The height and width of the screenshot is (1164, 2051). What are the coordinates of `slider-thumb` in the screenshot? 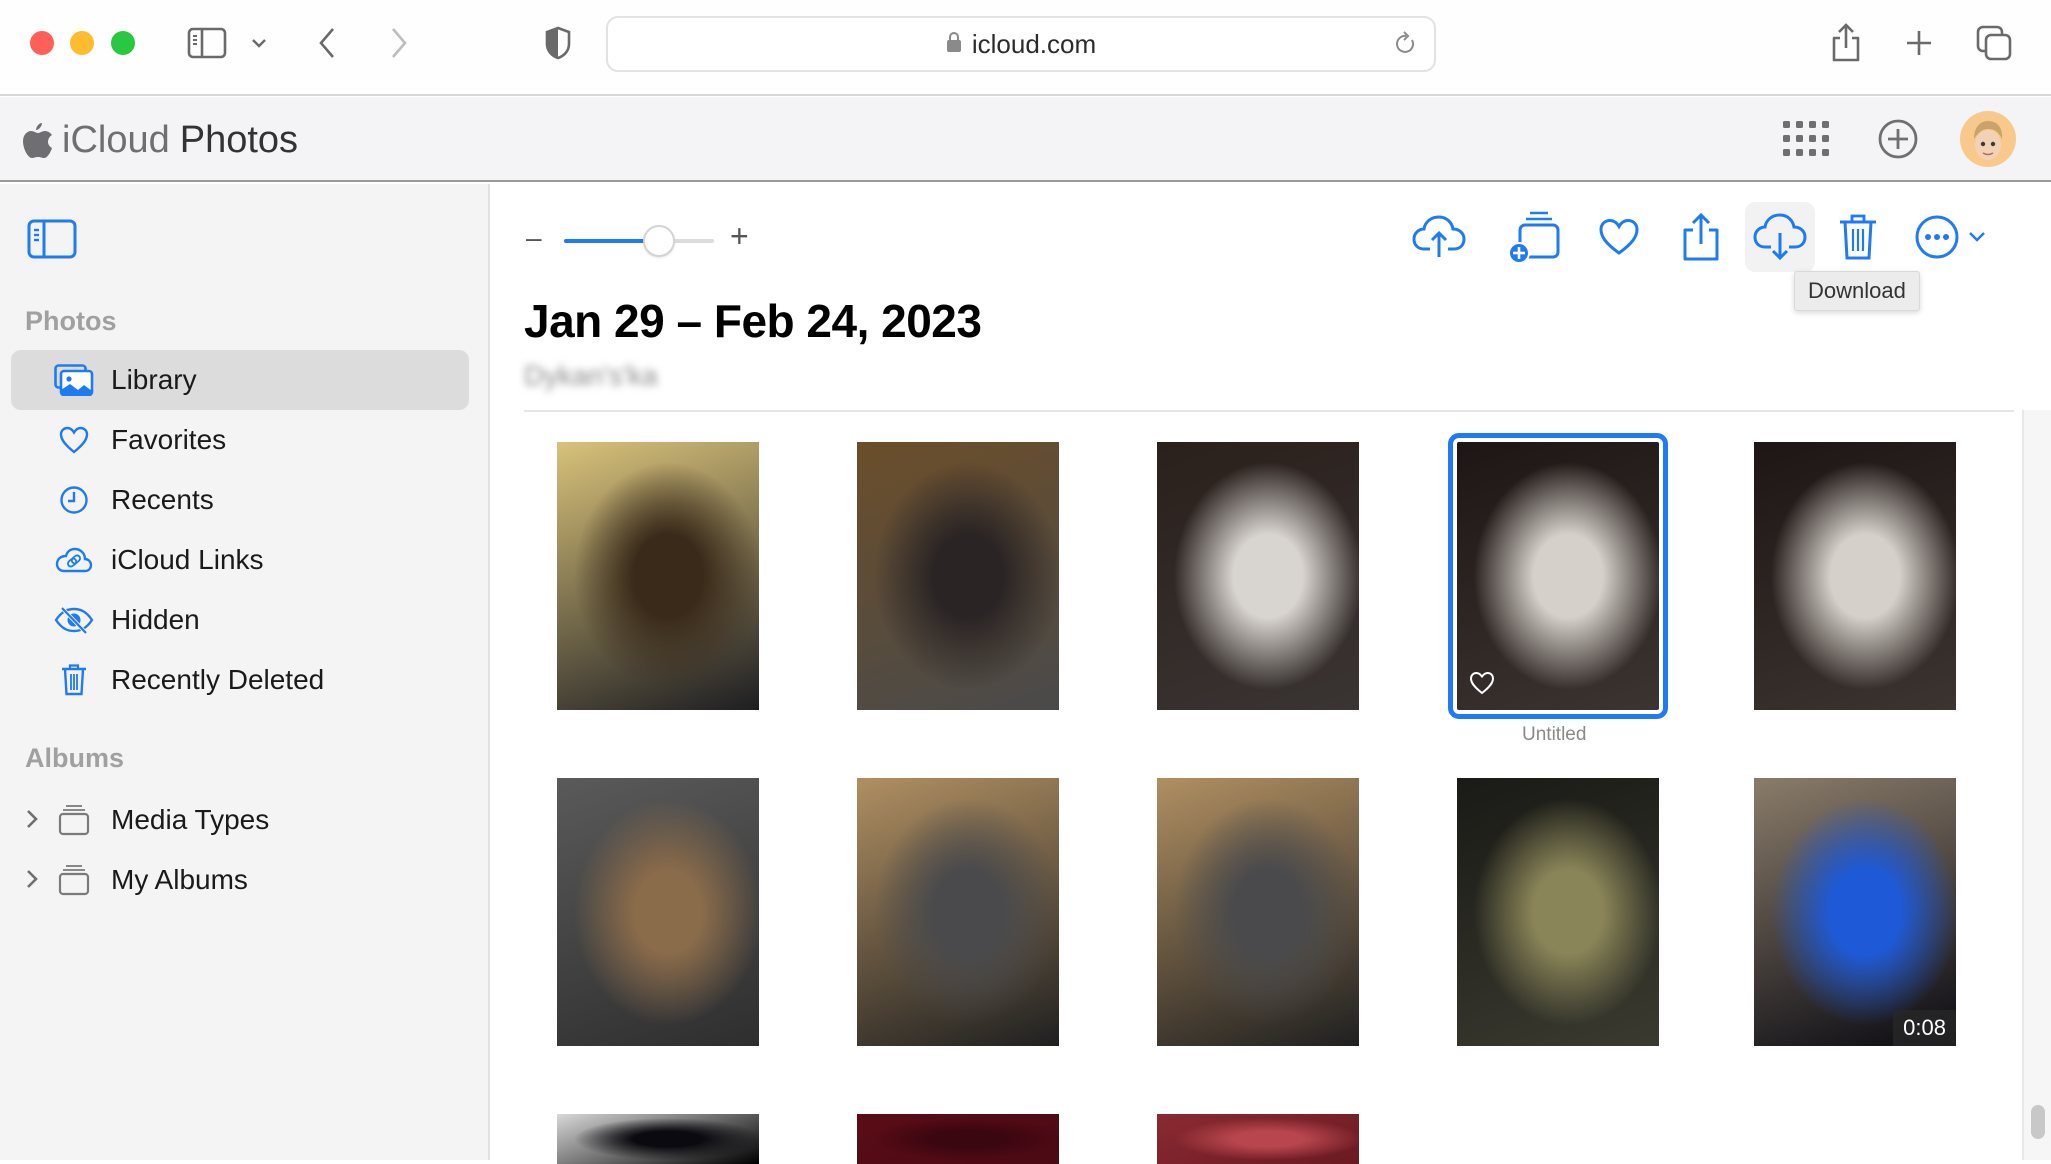 It's located at (658, 241).